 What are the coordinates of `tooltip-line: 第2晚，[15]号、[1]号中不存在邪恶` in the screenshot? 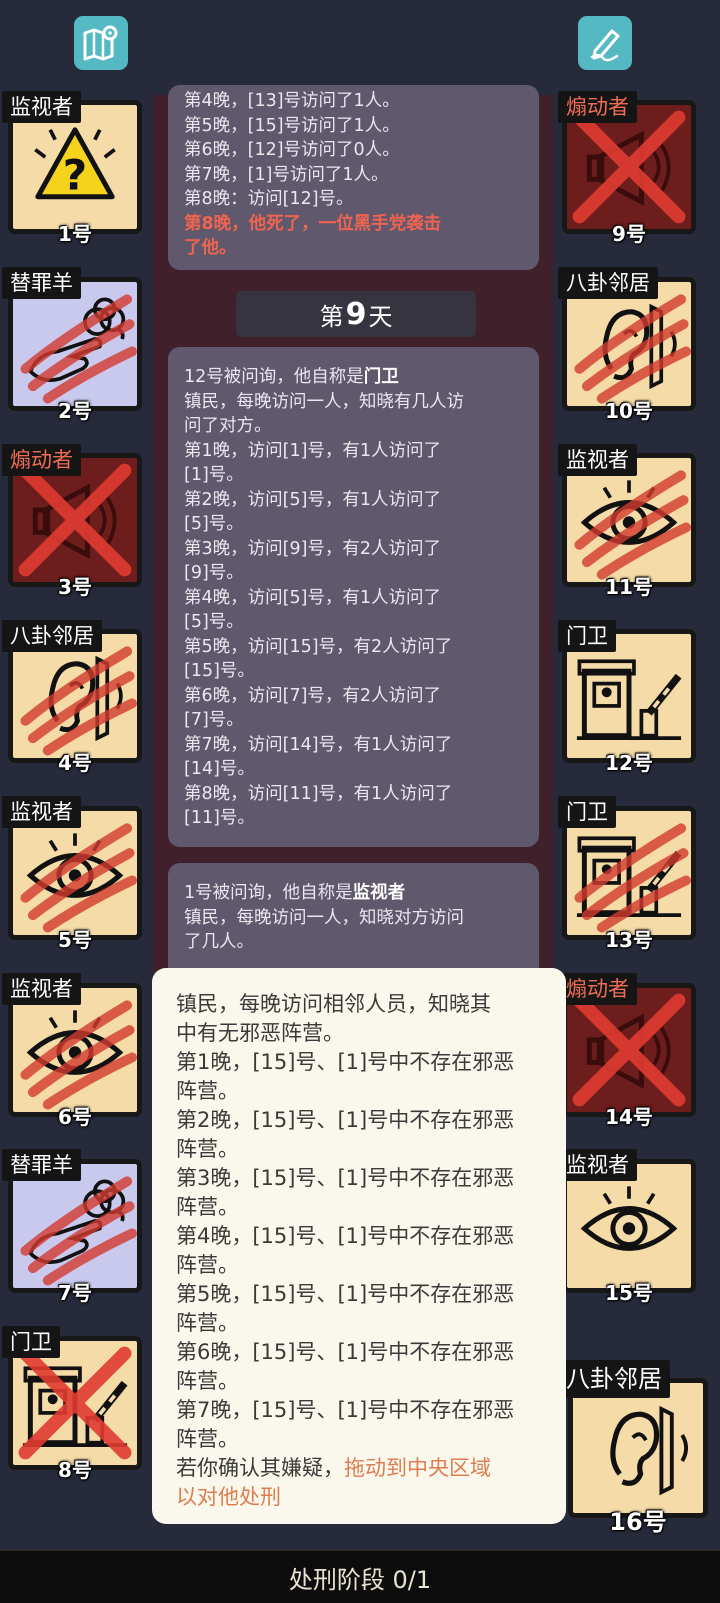 It's located at (345, 1120).